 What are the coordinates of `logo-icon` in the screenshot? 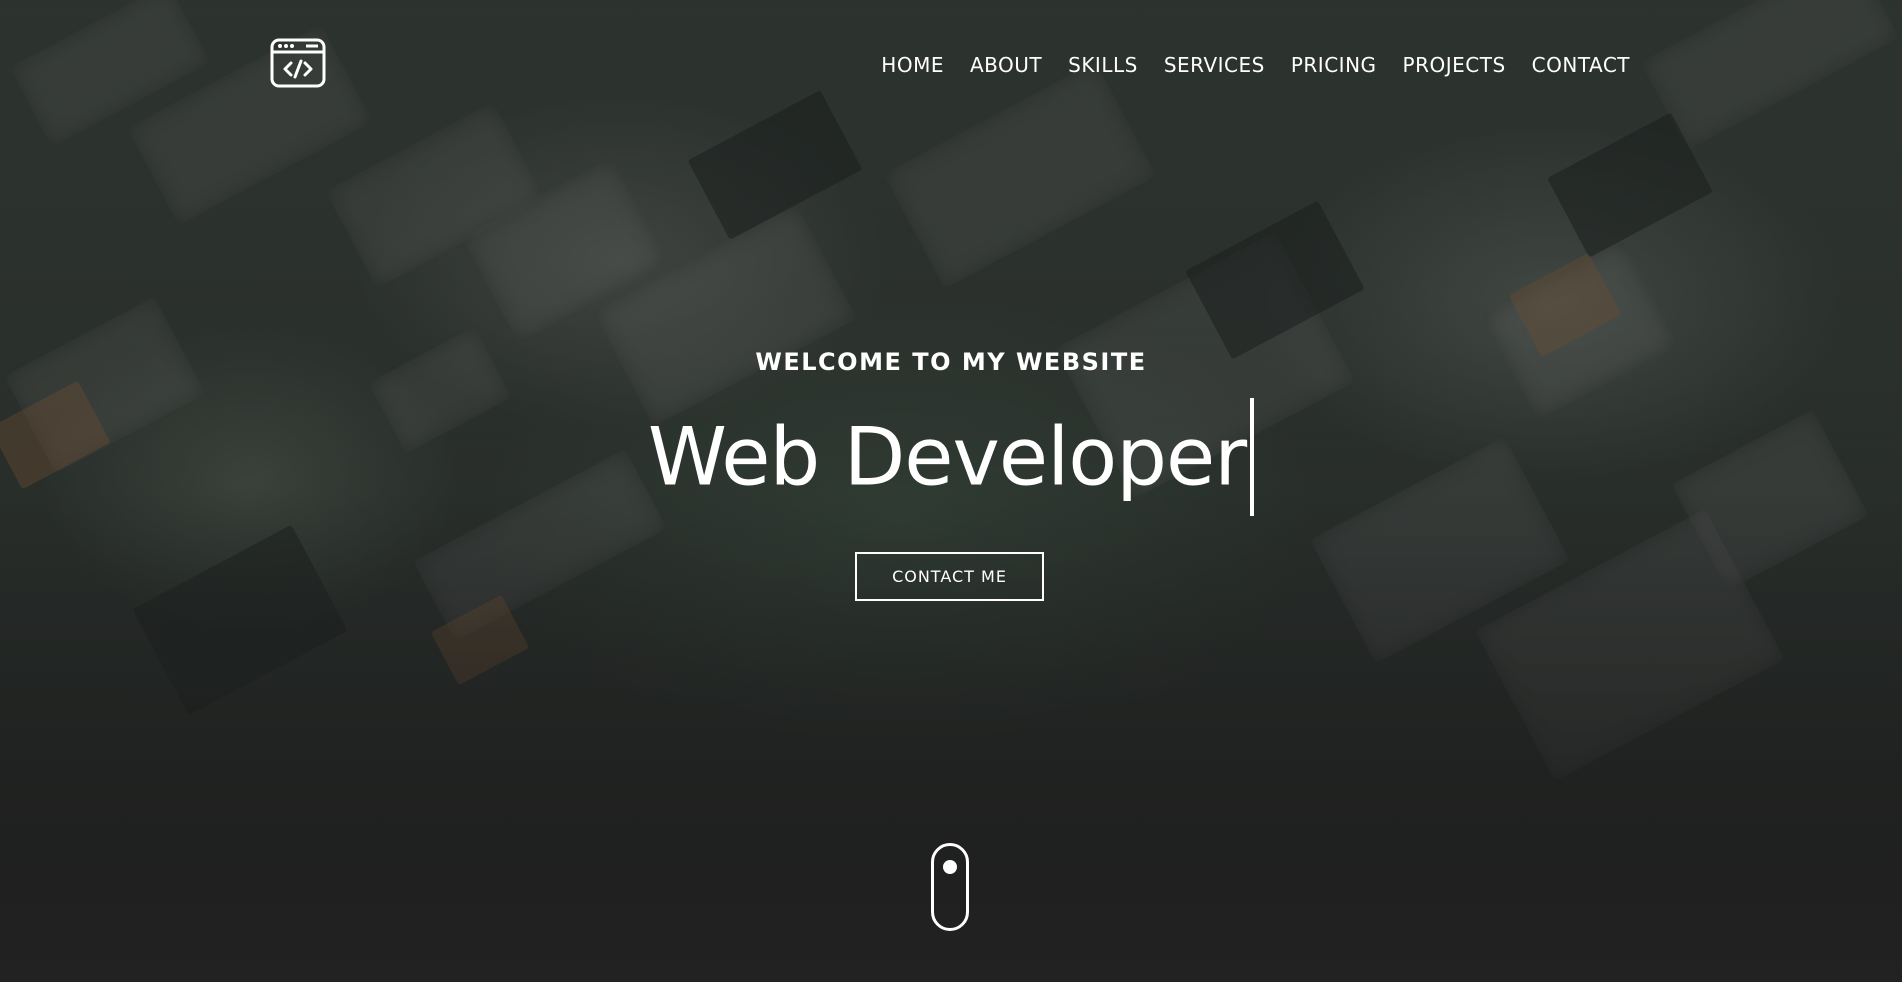 It's located at (298, 63).